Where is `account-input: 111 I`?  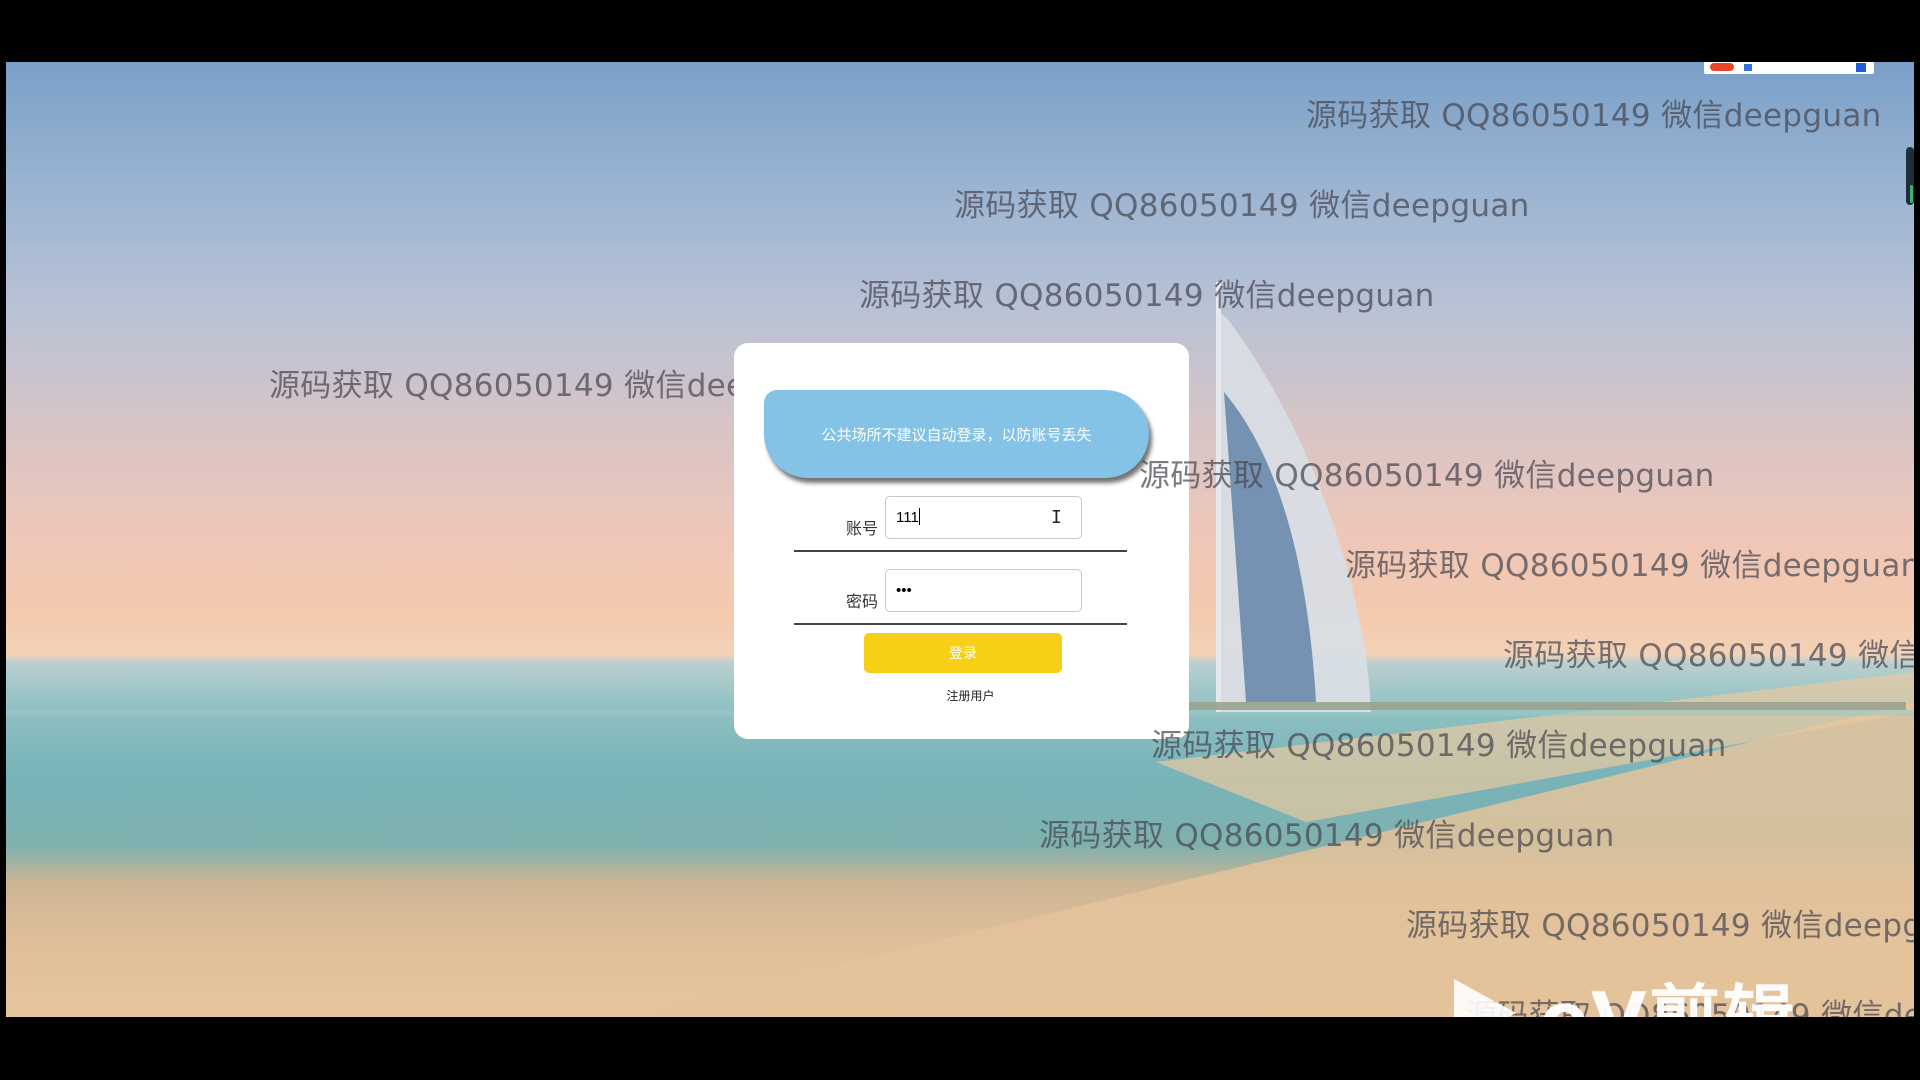 account-input: 111 I is located at coordinates (983, 517).